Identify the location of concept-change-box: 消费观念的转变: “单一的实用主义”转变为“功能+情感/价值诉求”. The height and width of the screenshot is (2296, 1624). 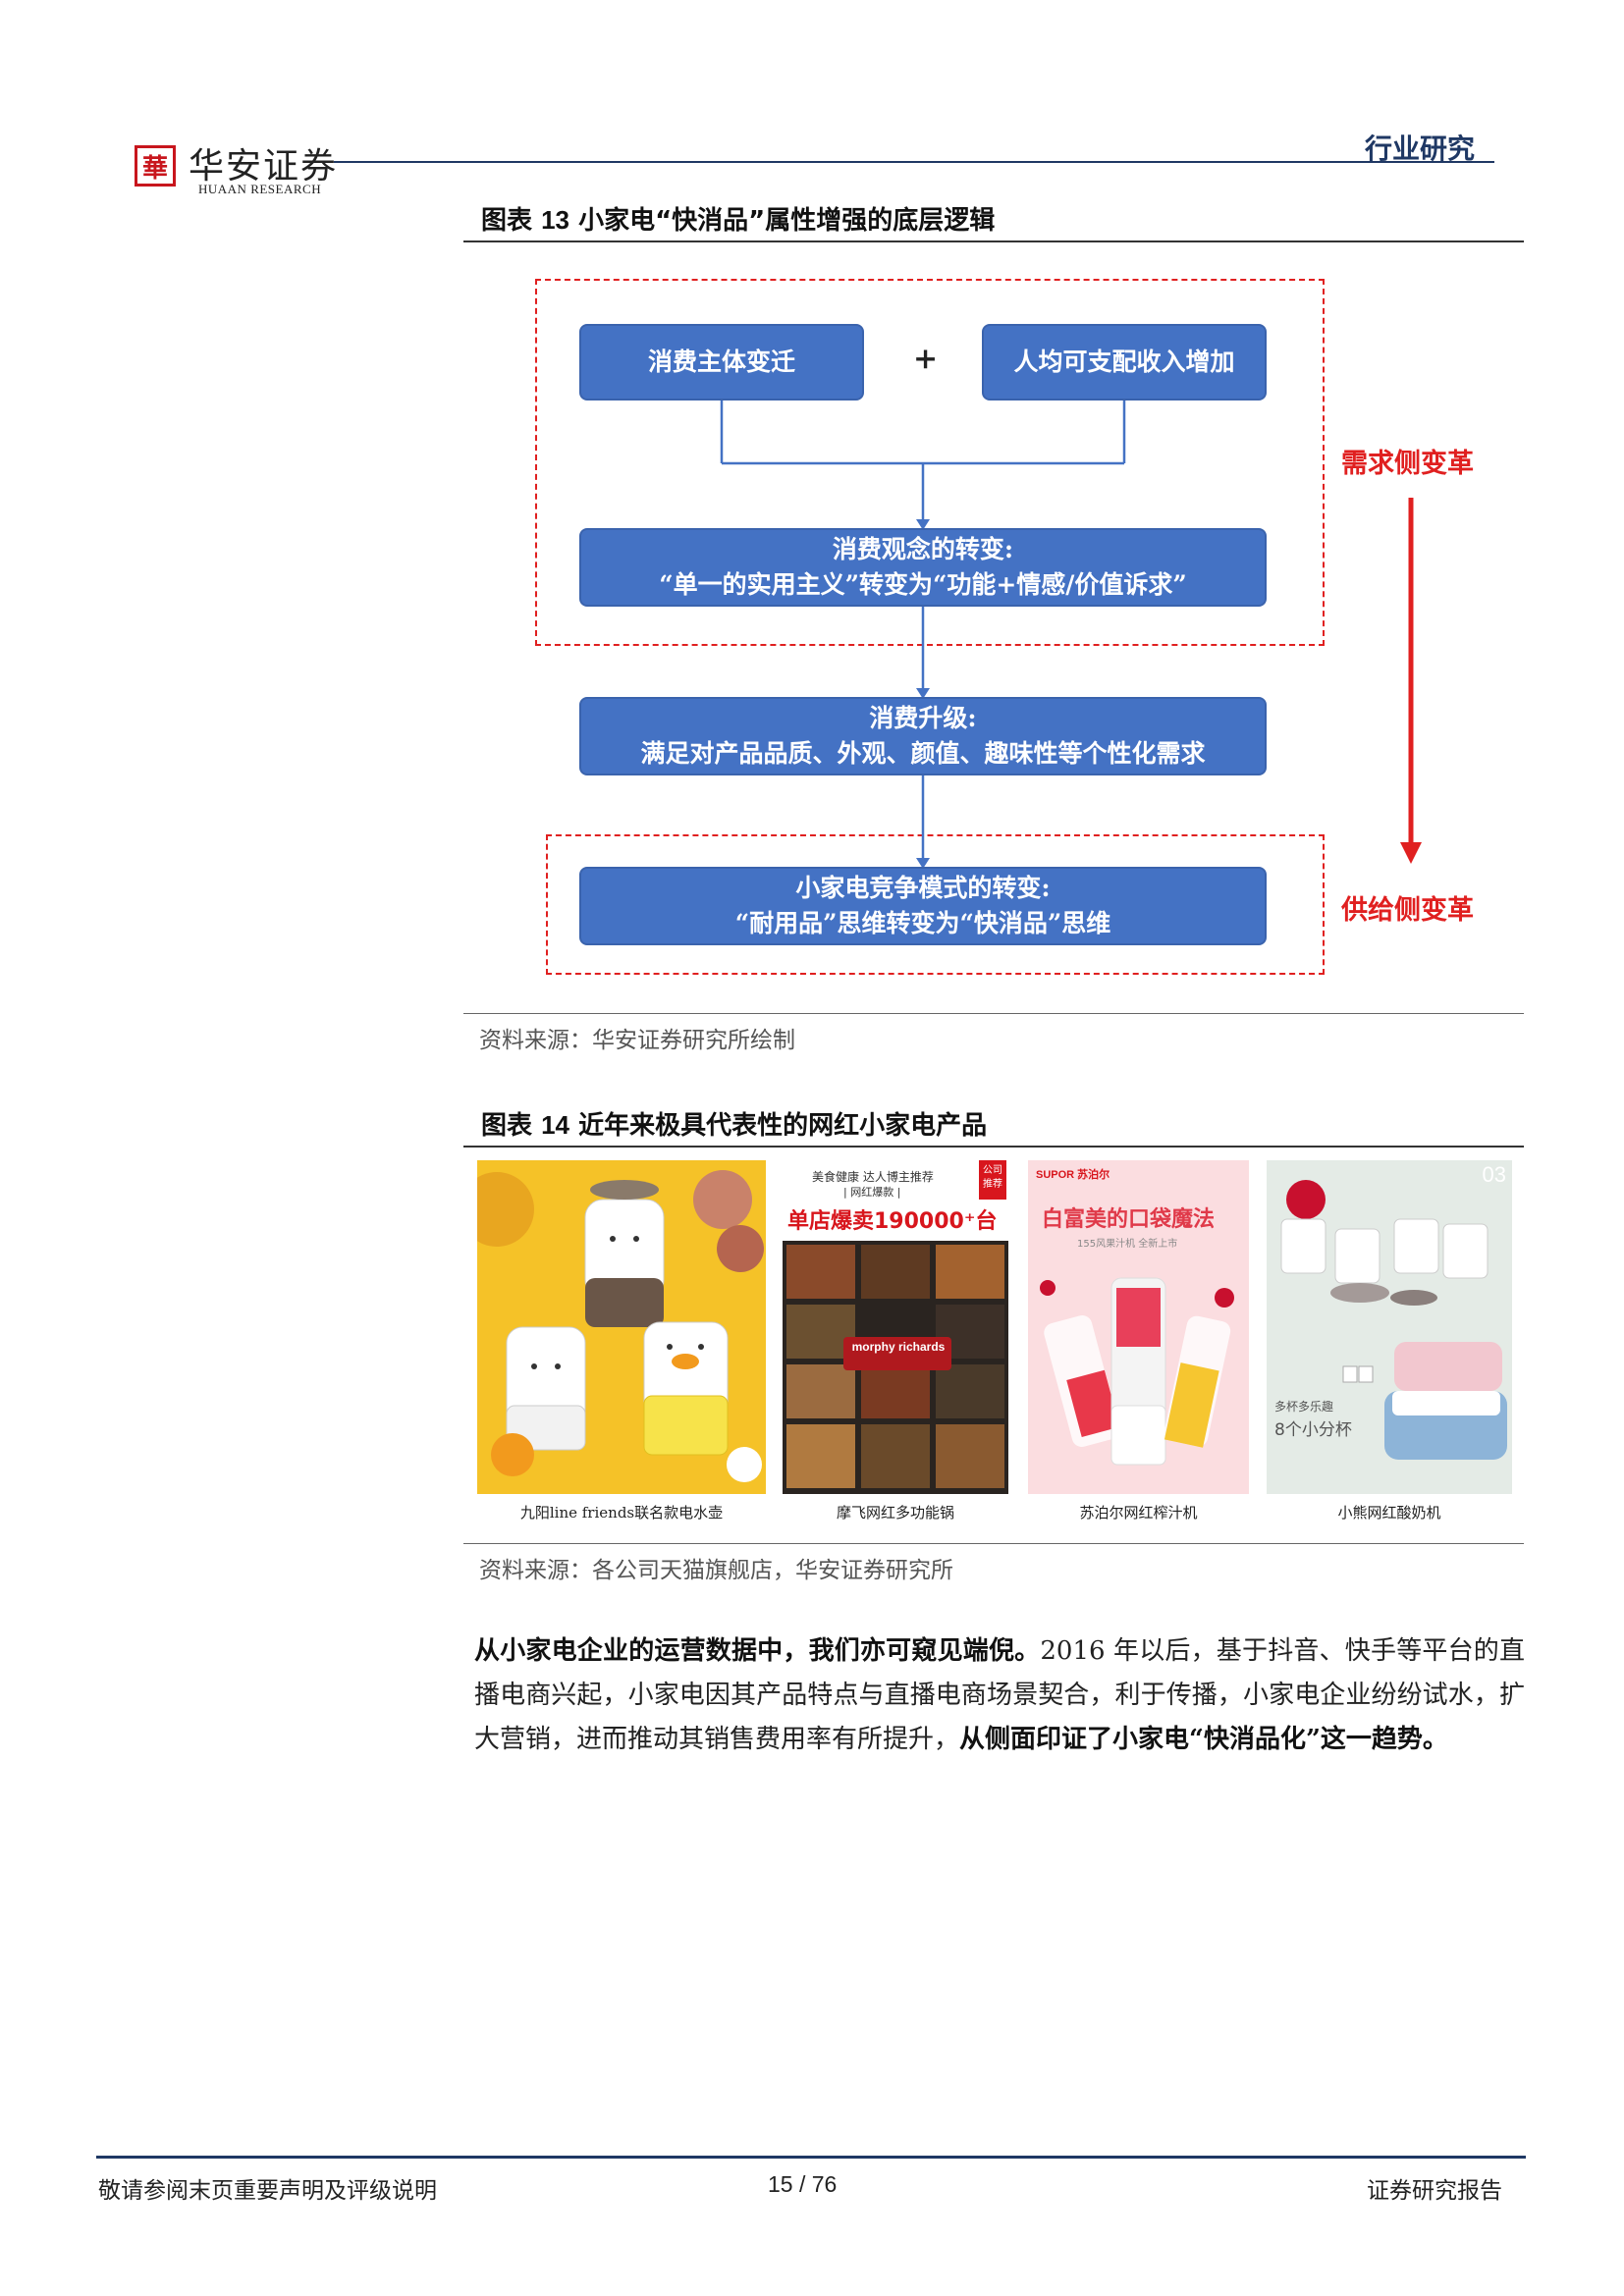
(923, 567).